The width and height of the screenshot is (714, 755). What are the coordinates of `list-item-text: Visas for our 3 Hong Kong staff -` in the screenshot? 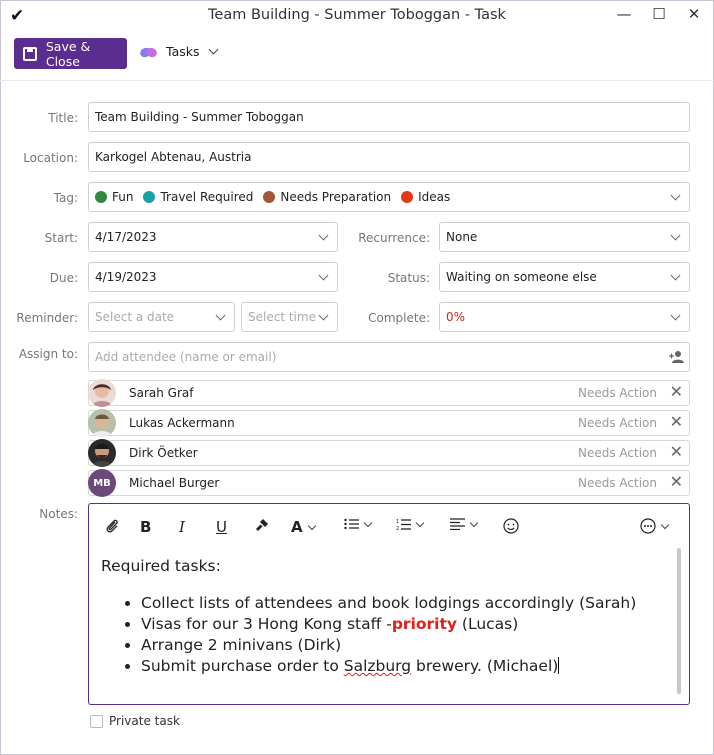 It's located at (266, 624).